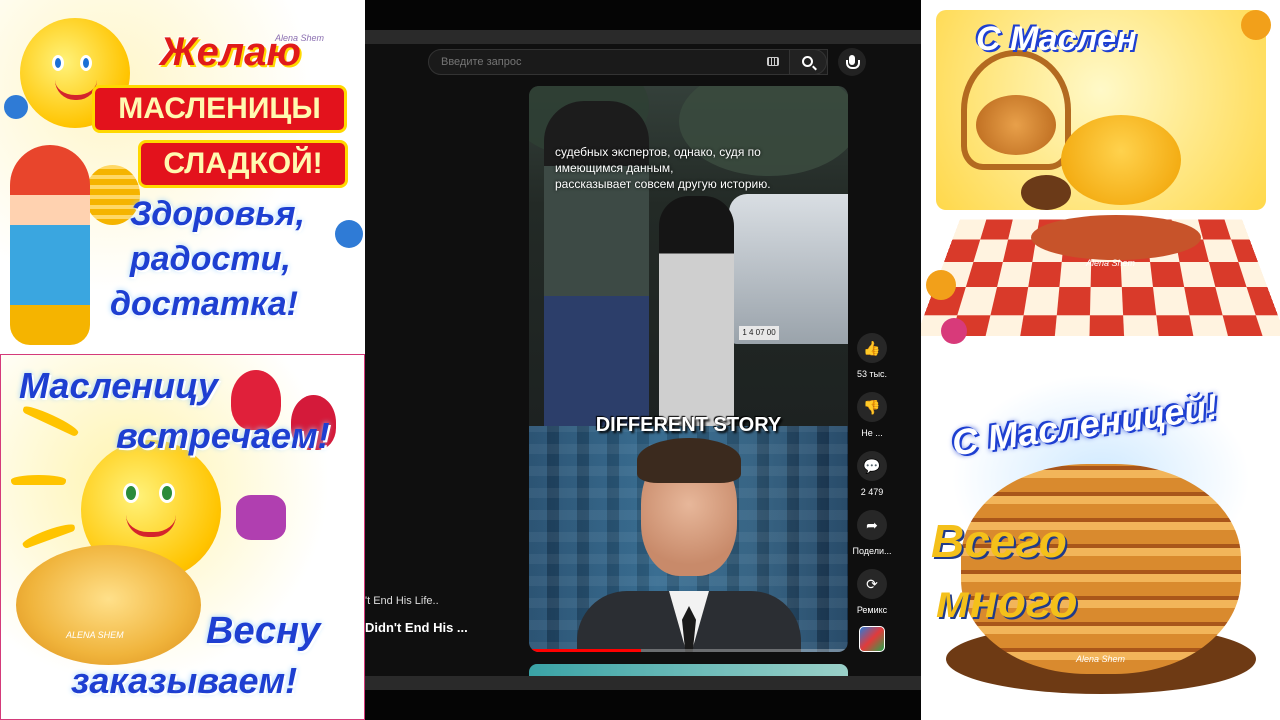 Image resolution: width=1280 pixels, height=720 pixels. What do you see at coordinates (658, 152) in the screenshot?
I see `caption-line: судебных экспертов, однако, судя по` at bounding box center [658, 152].